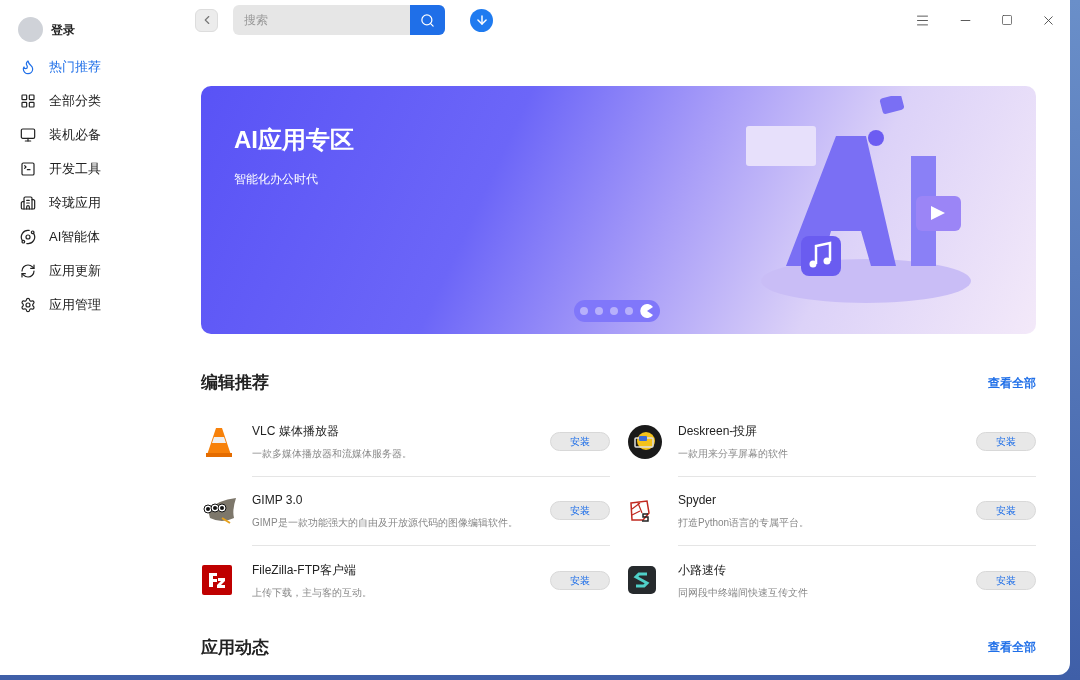  What do you see at coordinates (95, 135) in the screenshot?
I see `sidebar-item: 装机必备` at bounding box center [95, 135].